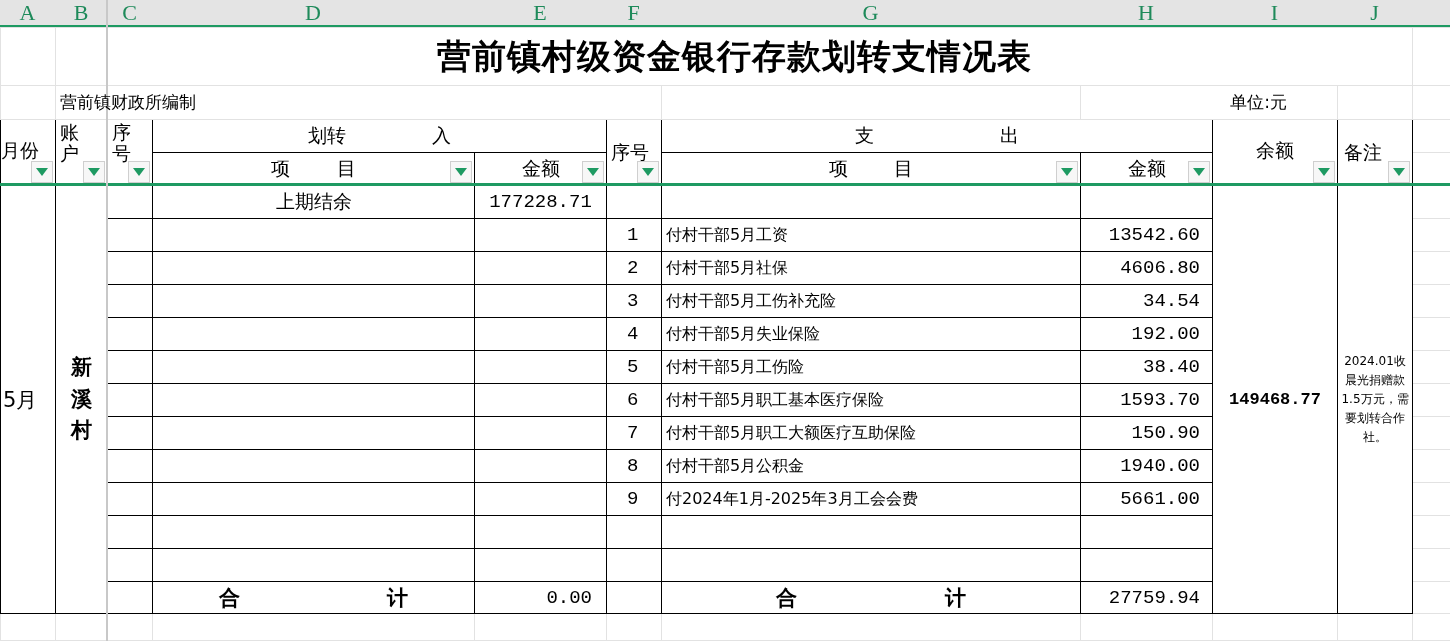  Describe the element at coordinates (1171, 367) in the screenshot. I see `table-cell: 38.40` at that location.